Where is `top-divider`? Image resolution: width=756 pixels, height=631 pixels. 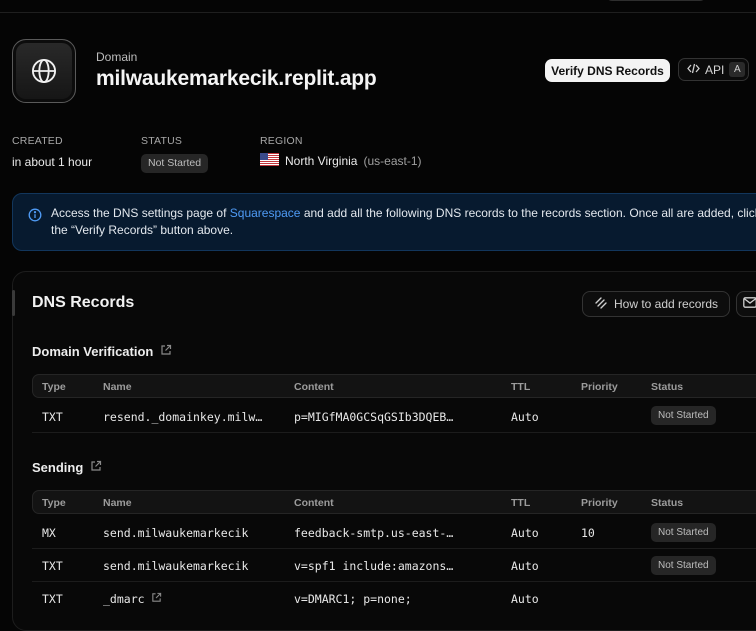
top-divider is located at coordinates (378, 12).